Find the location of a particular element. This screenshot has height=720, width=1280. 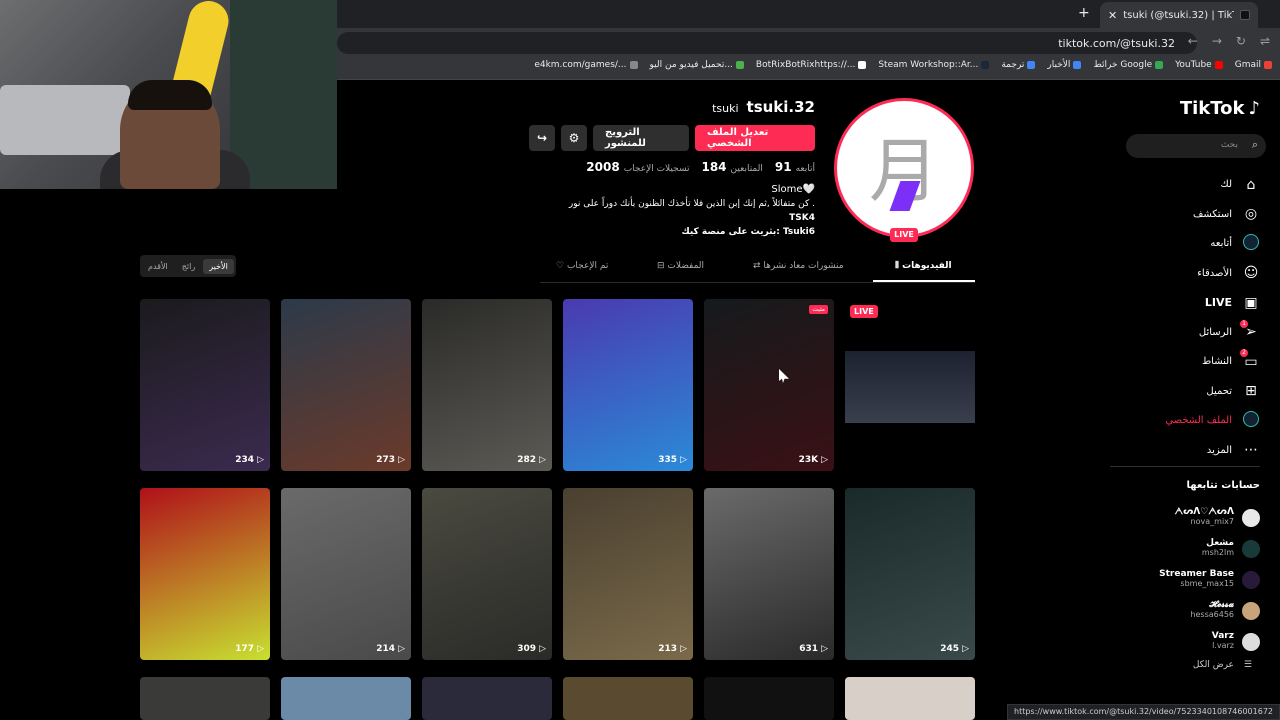

tab-reposts-label: منشورات معاد نشرها is located at coordinates (803, 266).